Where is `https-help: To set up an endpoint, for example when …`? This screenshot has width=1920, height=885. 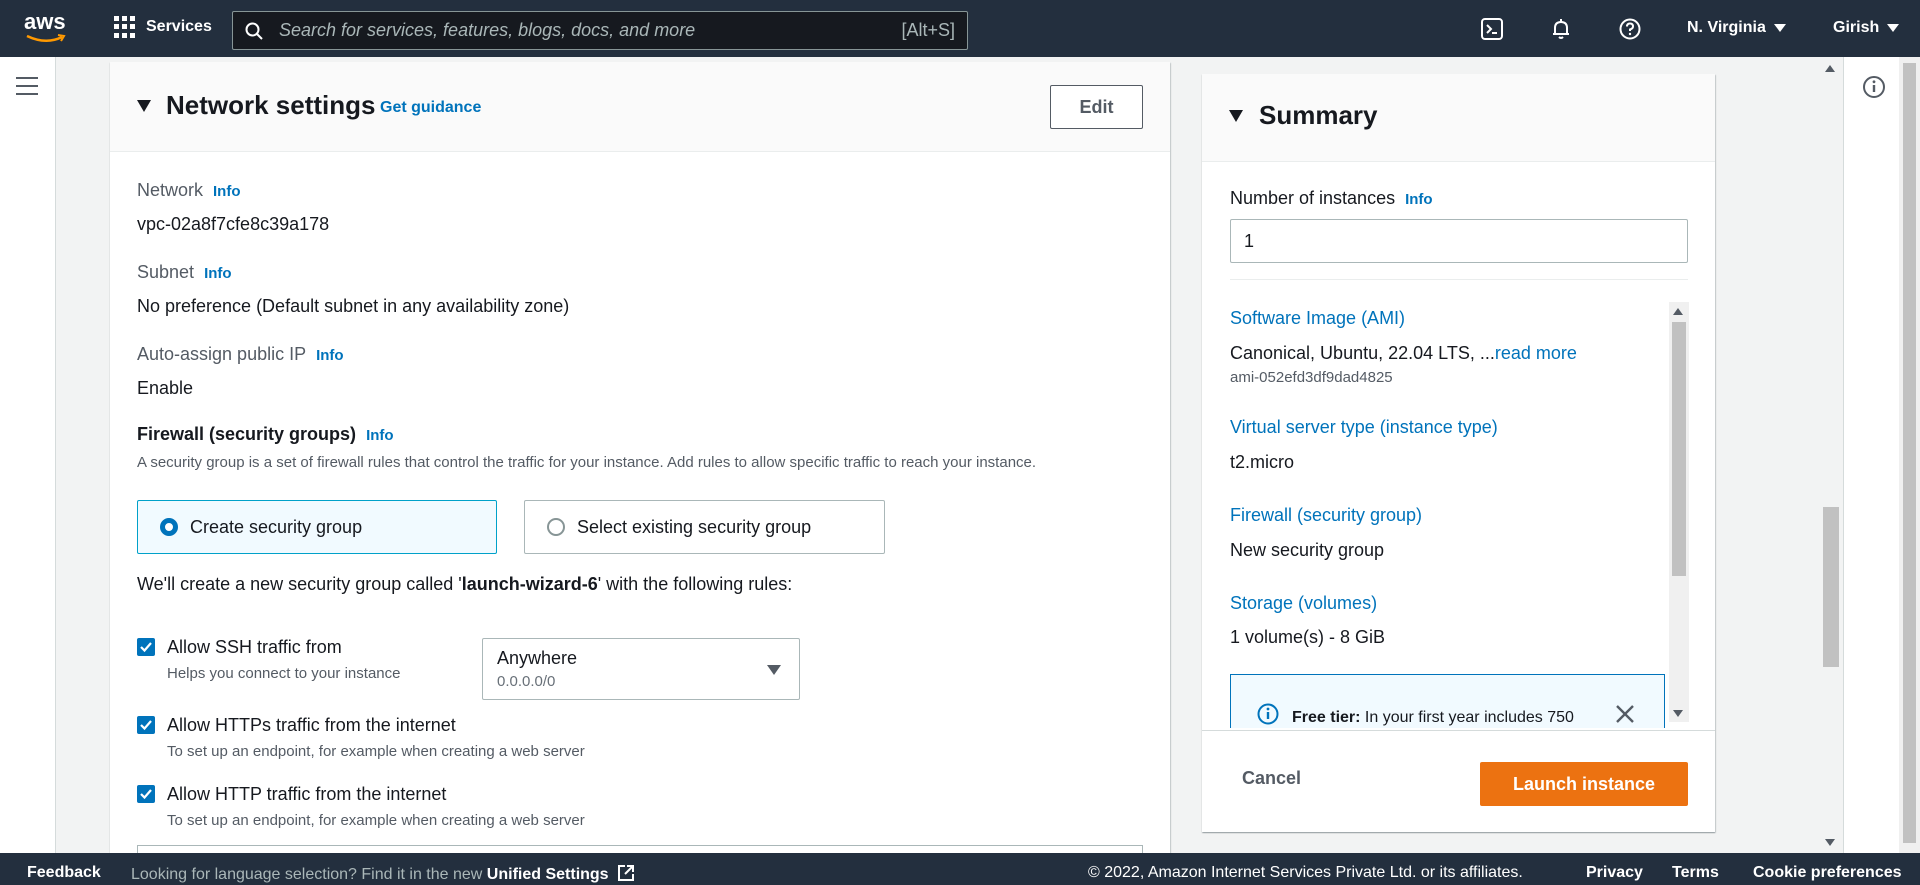
https-help: To set up an endpoint, for example when … is located at coordinates (376, 751).